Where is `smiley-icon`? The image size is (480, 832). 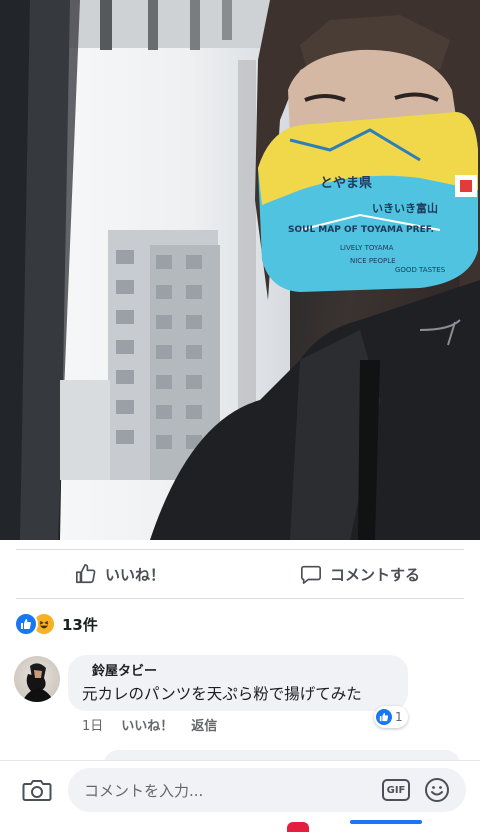 smiley-icon is located at coordinates (437, 790).